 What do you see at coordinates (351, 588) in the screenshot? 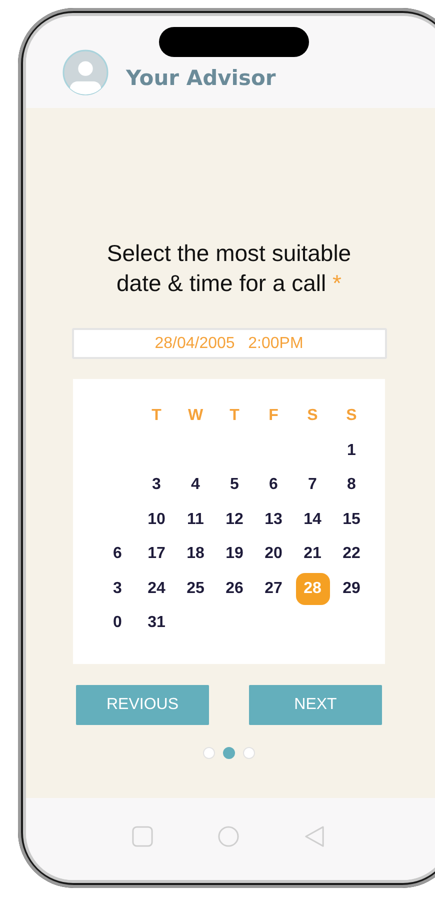
I see `calendar-day: 29` at bounding box center [351, 588].